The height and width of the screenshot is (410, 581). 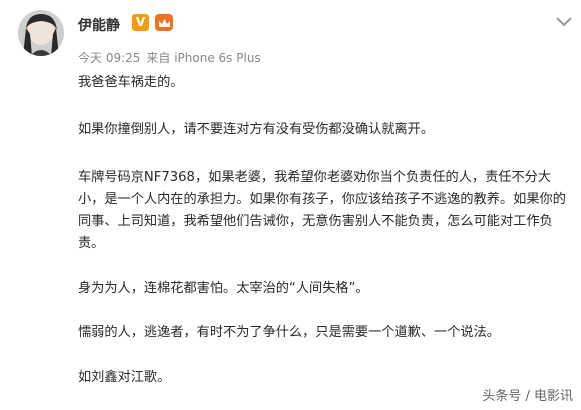 I want to click on post-paragraph: 身为为人，连棉花都害怕。太宰治的“人间失格”。, so click(x=223, y=288).